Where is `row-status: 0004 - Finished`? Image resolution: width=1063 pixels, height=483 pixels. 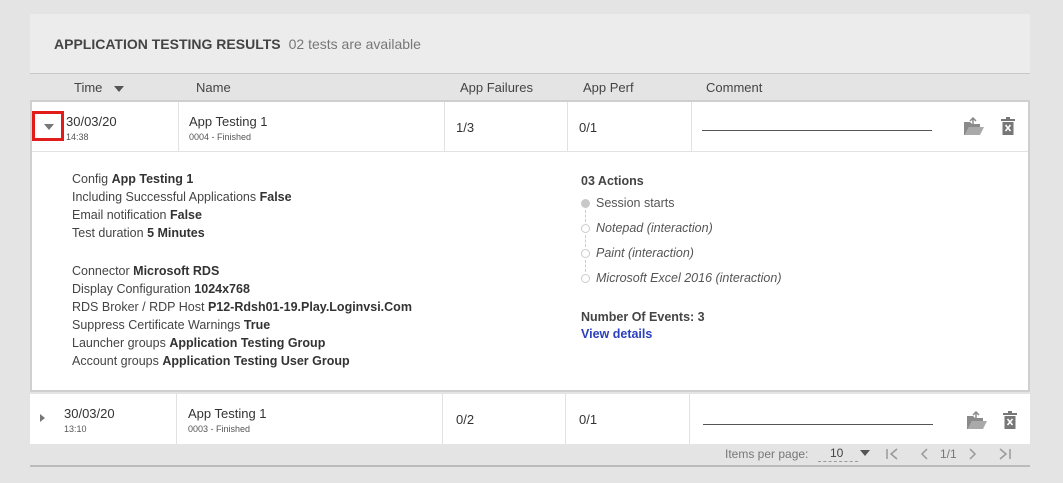 row-status: 0004 - Finished is located at coordinates (220, 137).